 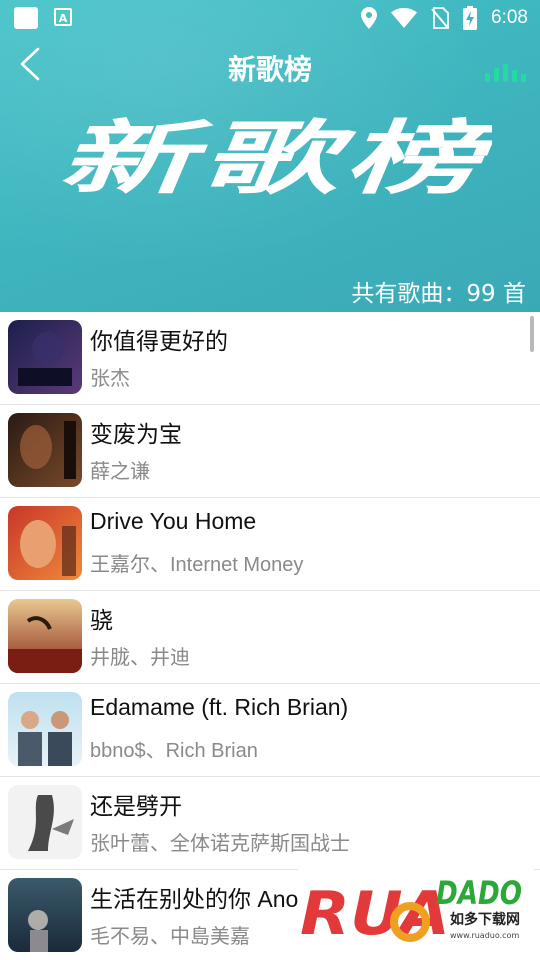 I want to click on banner-title: 新歌榜, so click(x=275, y=157).